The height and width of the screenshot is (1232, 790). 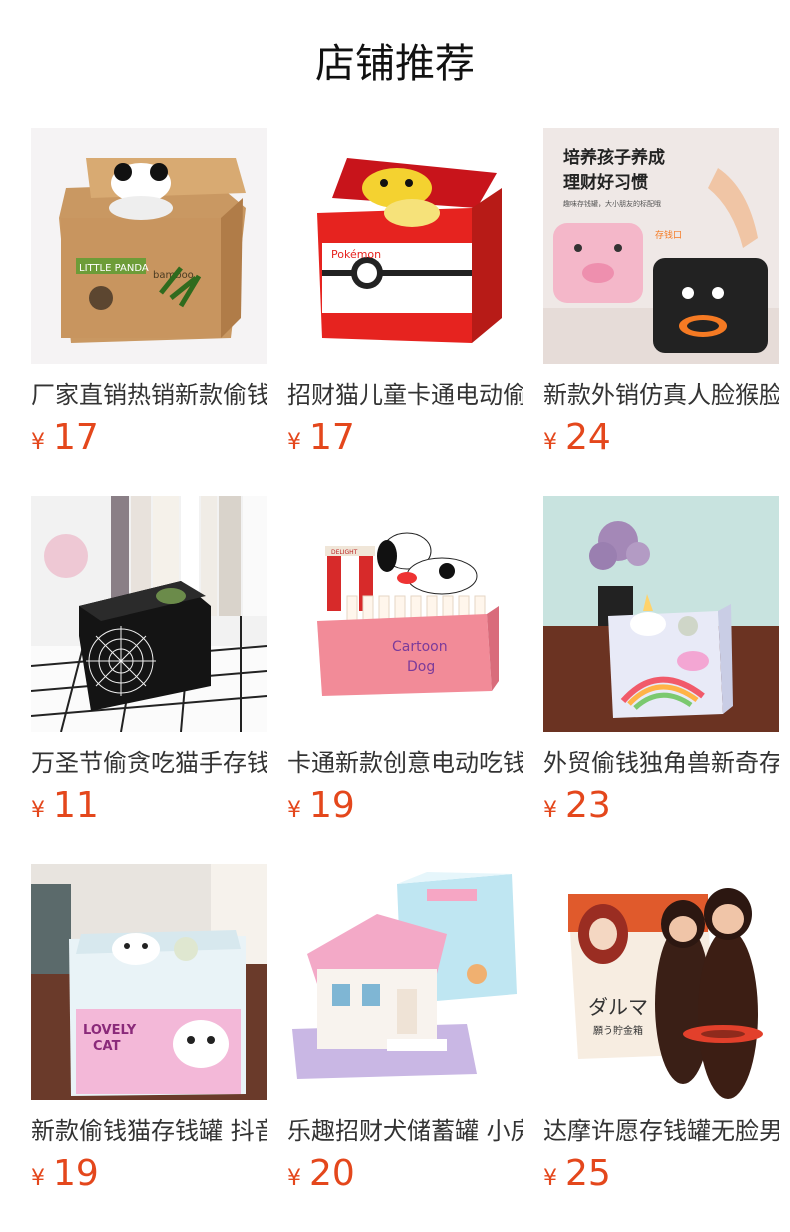 I want to click on pikachu-coin-box-icon: Pokémon, so click(x=405, y=246).